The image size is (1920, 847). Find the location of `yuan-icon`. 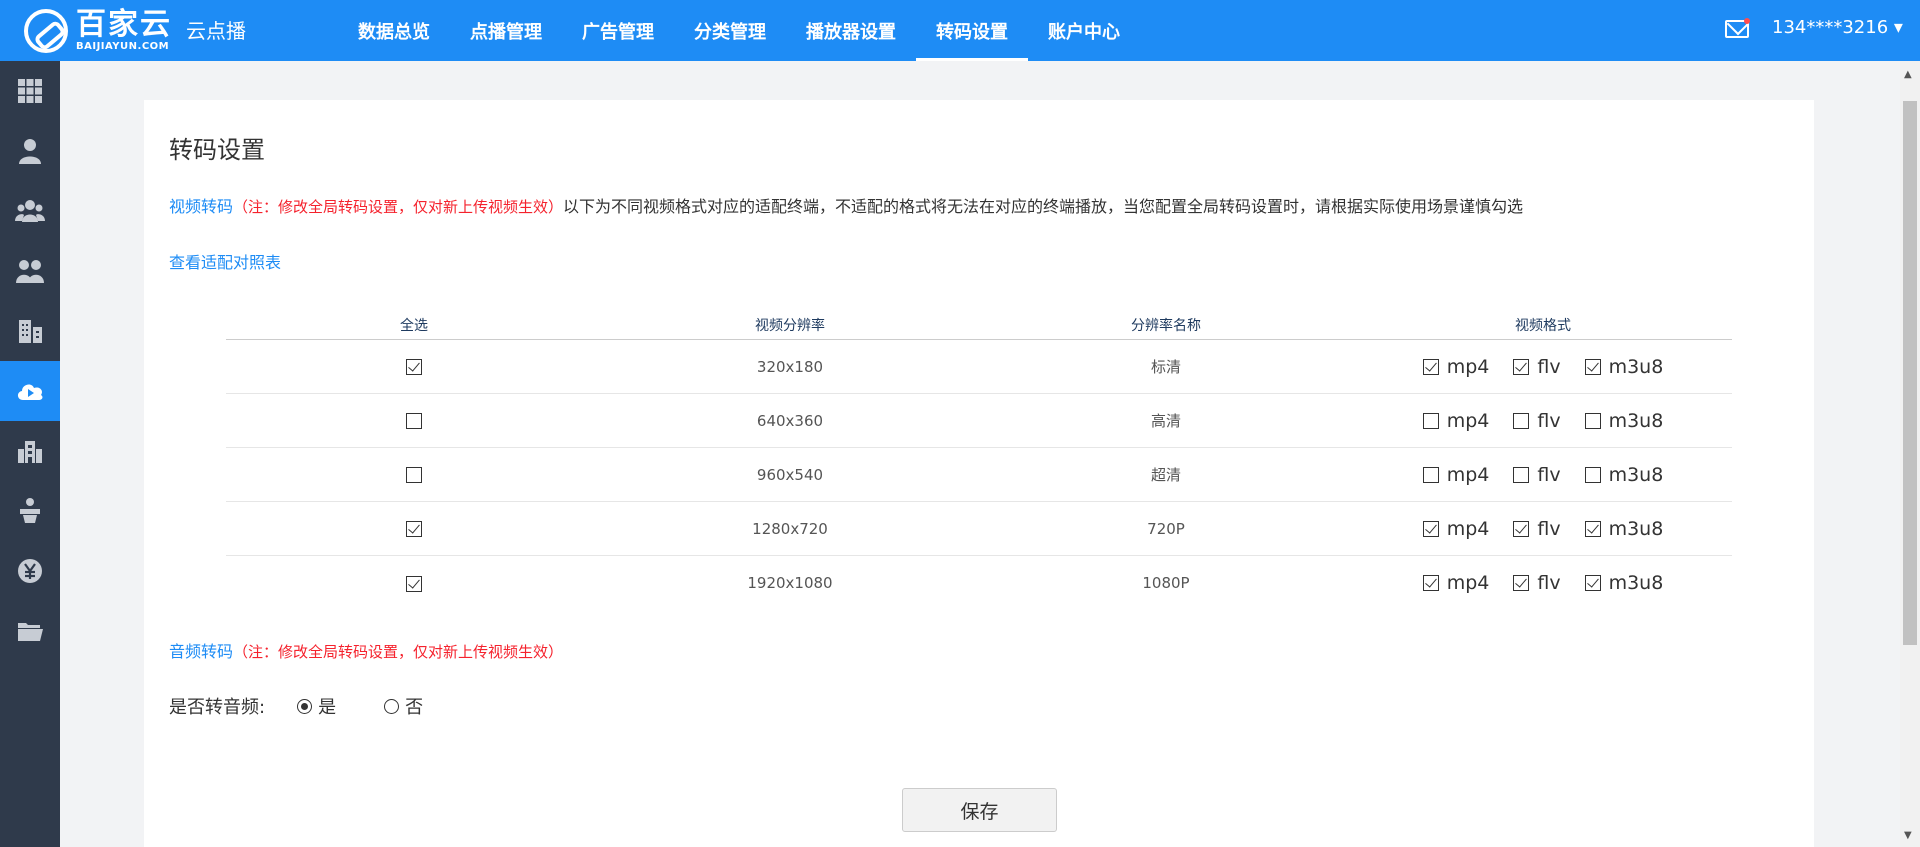

yuan-icon is located at coordinates (30, 571).